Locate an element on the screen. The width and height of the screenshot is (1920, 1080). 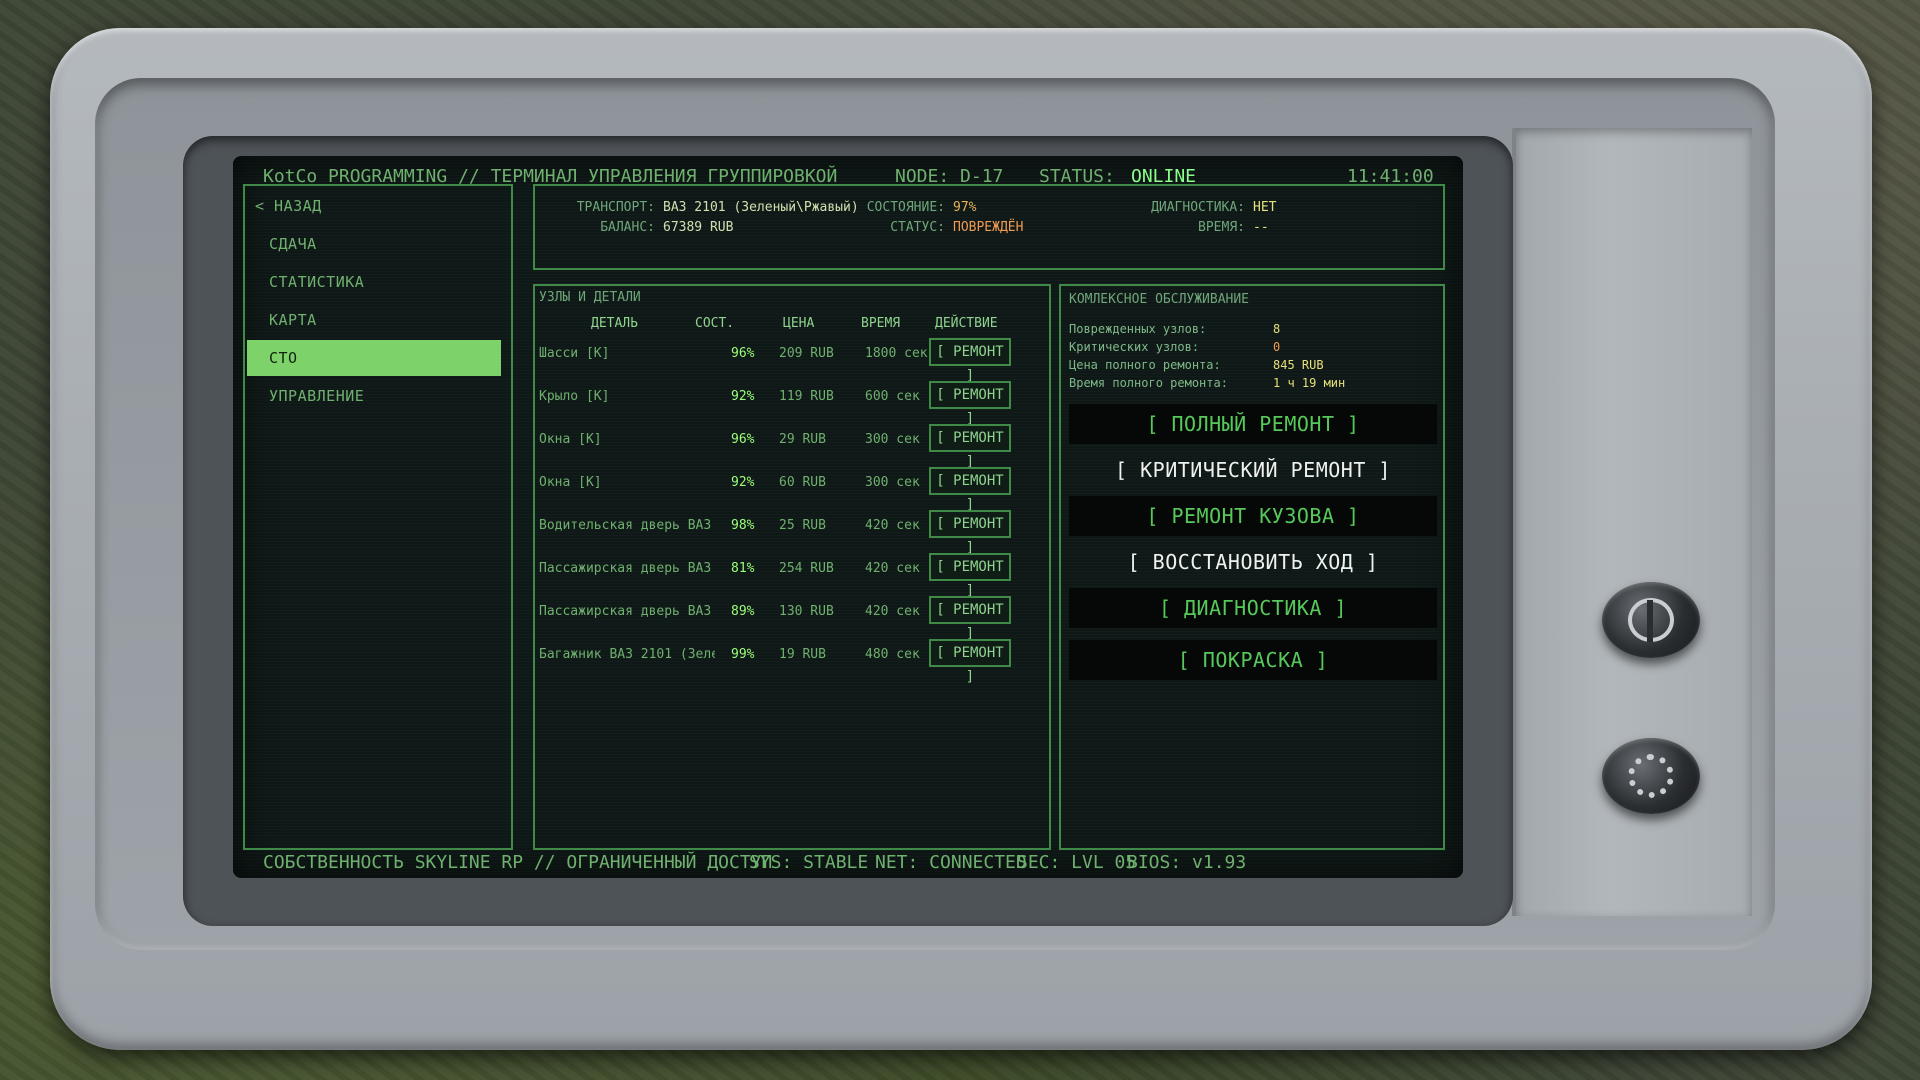
status-row: СТАТУС: ПОВРЕЖДЁН is located at coordinates (944, 227).